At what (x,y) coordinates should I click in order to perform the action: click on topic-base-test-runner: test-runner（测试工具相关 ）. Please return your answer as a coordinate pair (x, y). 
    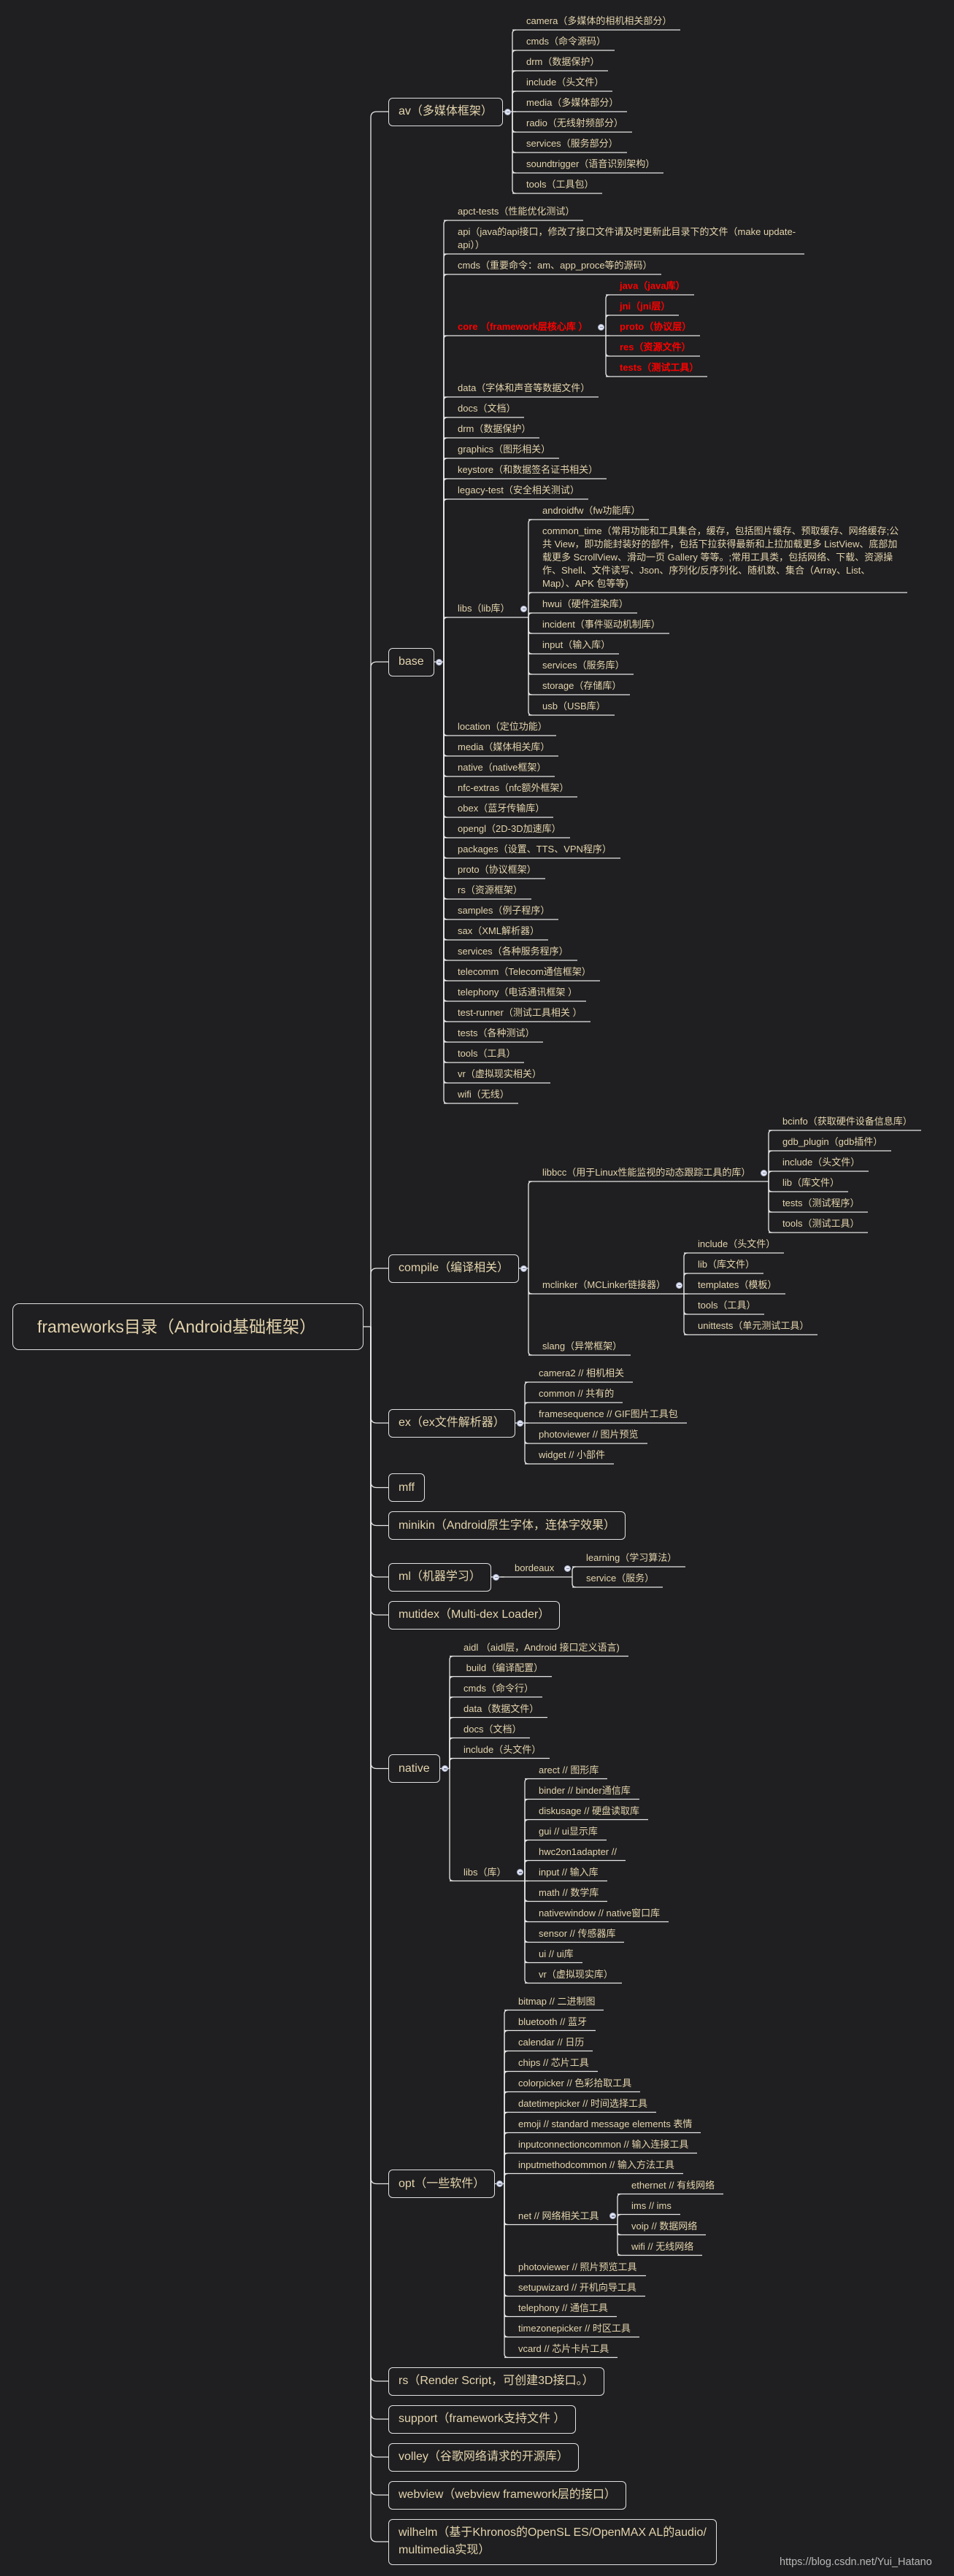
    Looking at the image, I should click on (517, 1013).